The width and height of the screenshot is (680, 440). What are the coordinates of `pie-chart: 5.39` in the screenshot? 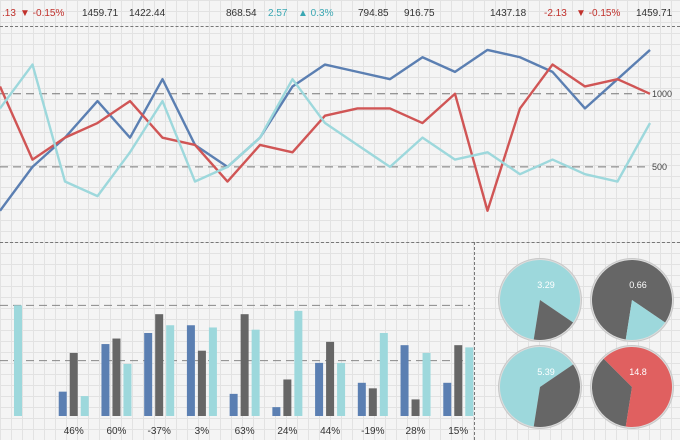 It's located at (540, 387).